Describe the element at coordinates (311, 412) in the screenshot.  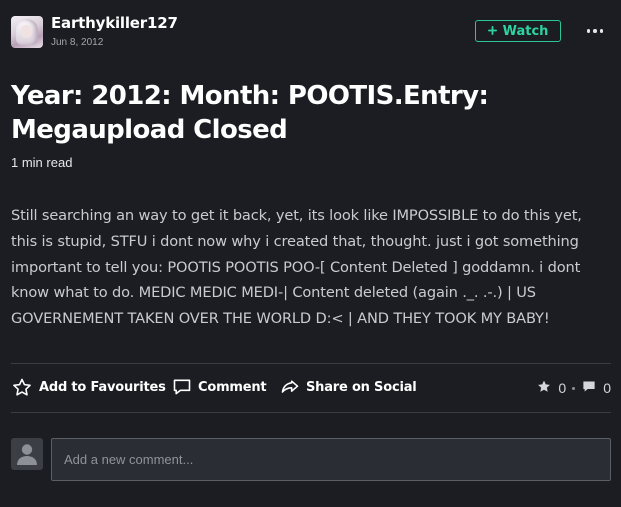
I see `divider-bottom` at that location.